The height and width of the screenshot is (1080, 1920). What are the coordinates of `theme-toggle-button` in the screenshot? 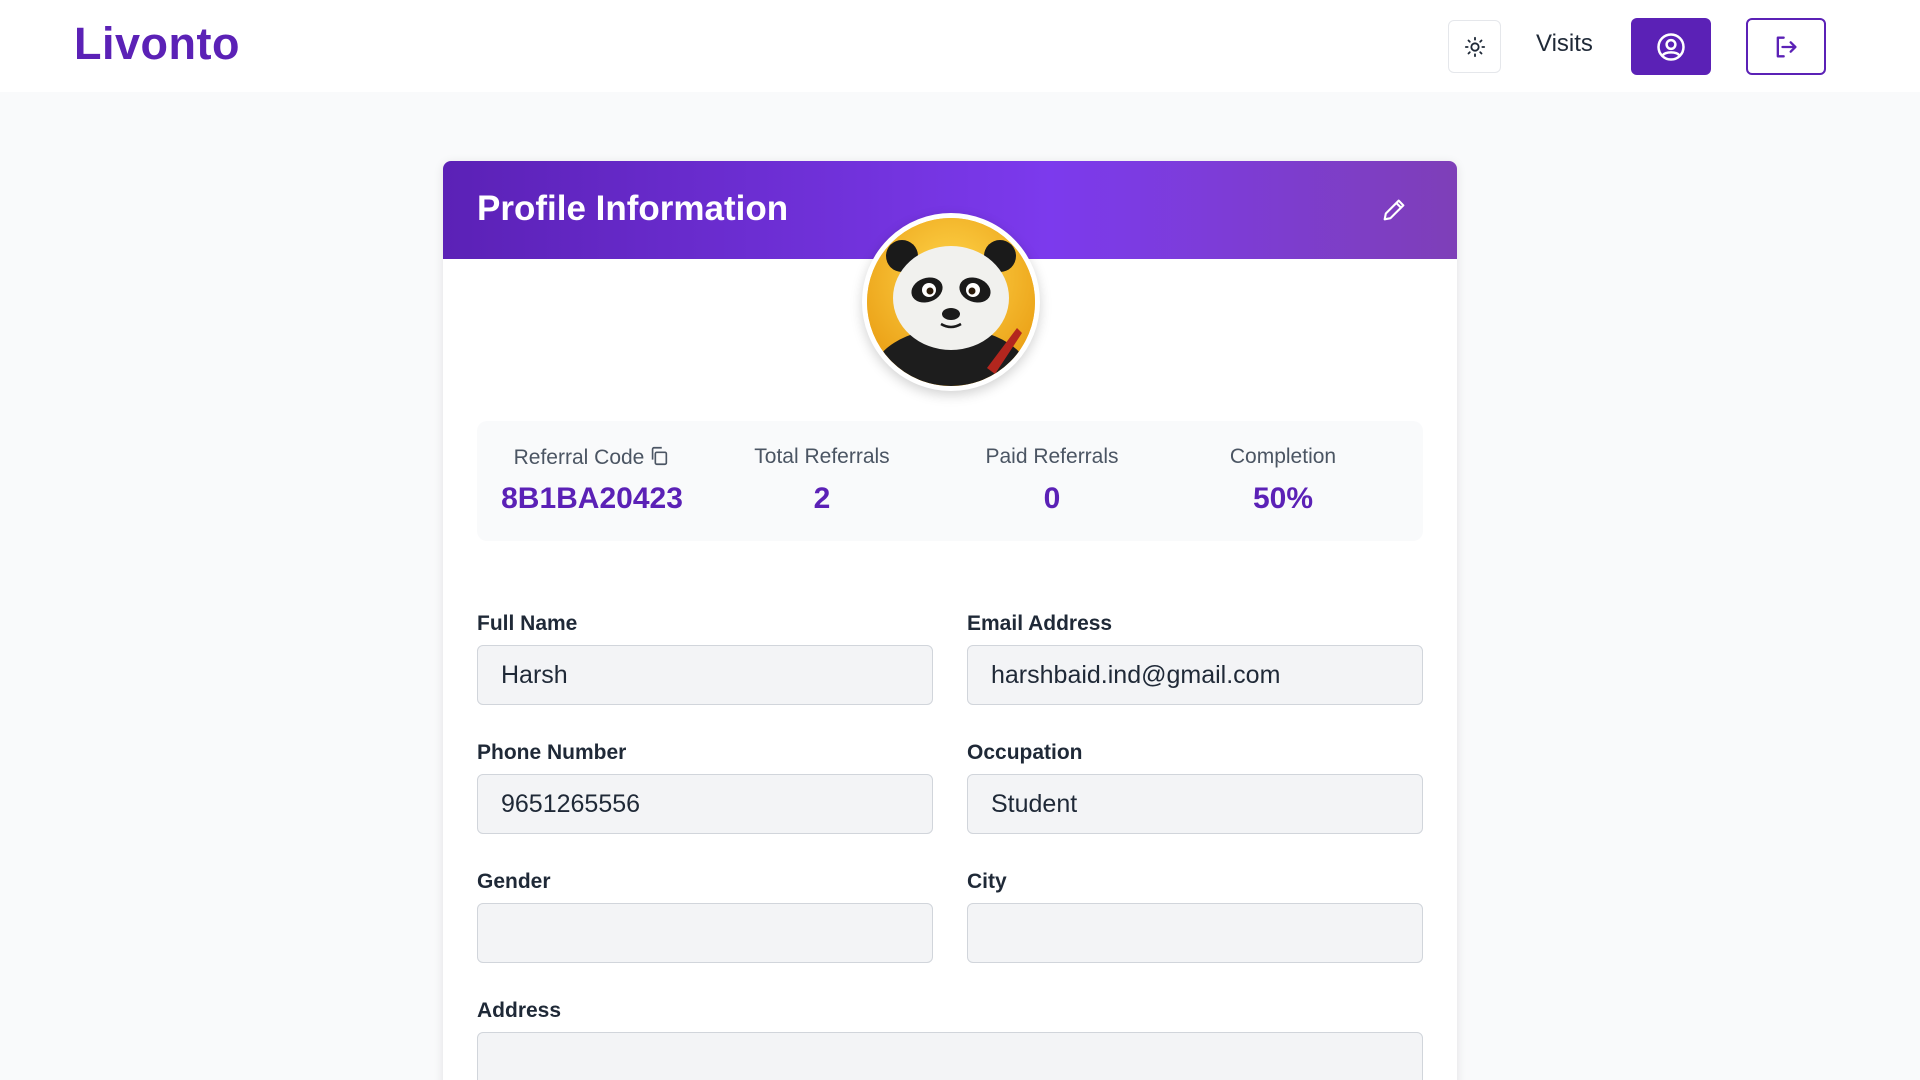 It's located at (1474, 46).